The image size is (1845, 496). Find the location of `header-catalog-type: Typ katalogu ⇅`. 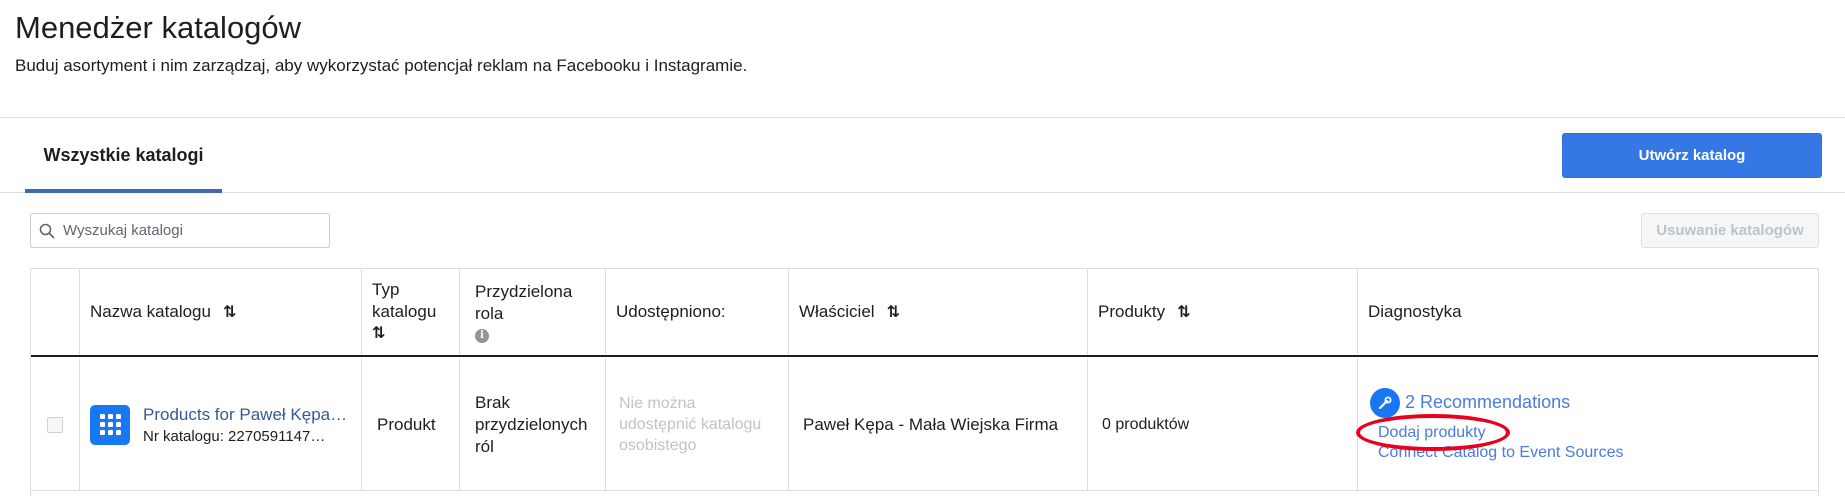

header-catalog-type: Typ katalogu ⇅ is located at coordinates (411, 312).